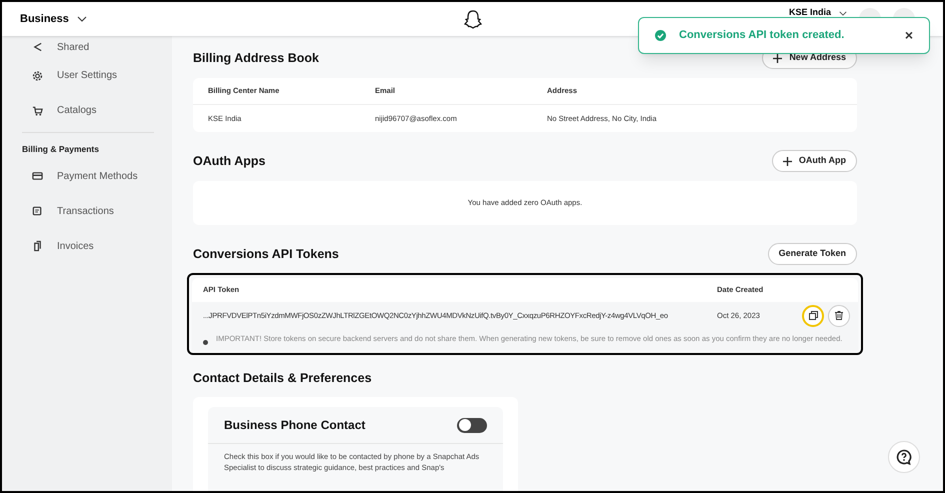 The width and height of the screenshot is (945, 493). Describe the element at coordinates (660, 35) in the screenshot. I see `check-circle-icon` at that location.